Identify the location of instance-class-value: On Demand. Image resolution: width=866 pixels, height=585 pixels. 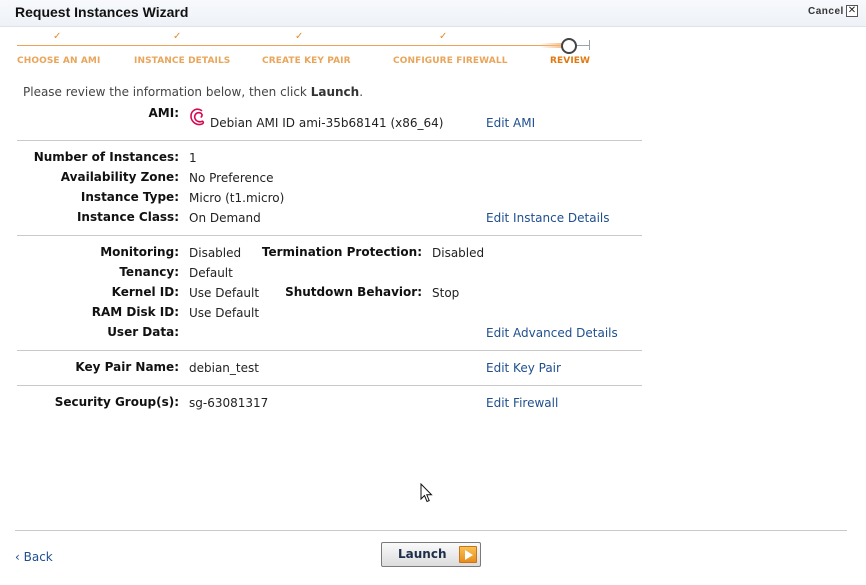
(225, 218).